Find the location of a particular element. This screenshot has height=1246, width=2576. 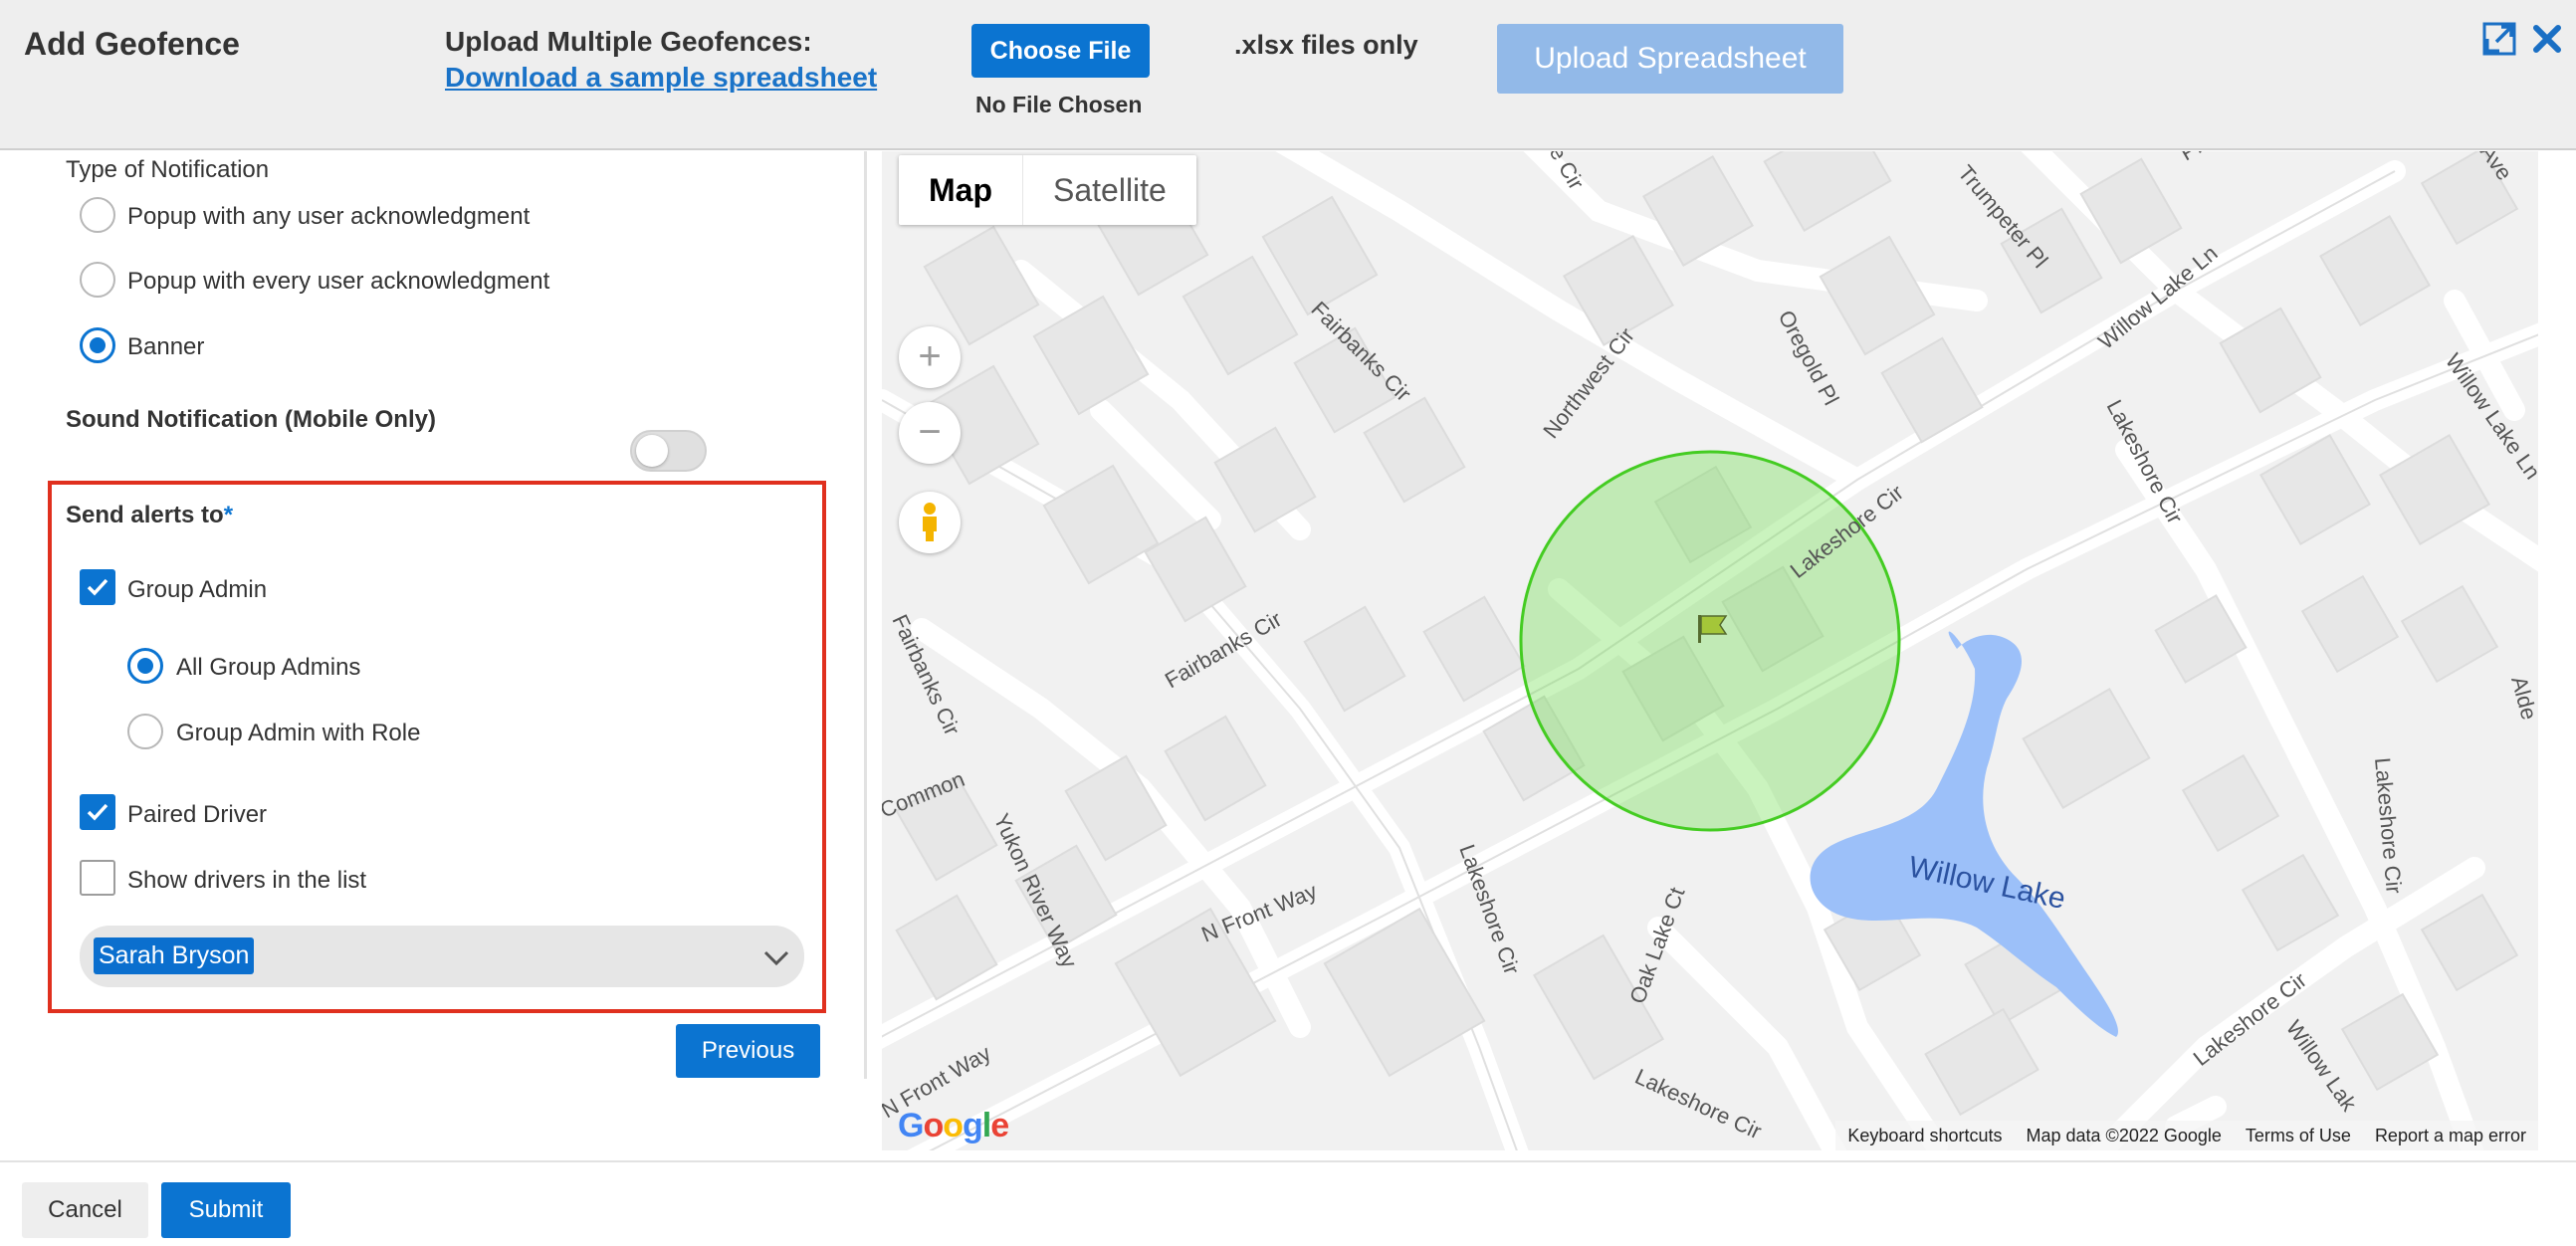

sound-notification-label: Sound Notification (Mobile Only) is located at coordinates (251, 420).